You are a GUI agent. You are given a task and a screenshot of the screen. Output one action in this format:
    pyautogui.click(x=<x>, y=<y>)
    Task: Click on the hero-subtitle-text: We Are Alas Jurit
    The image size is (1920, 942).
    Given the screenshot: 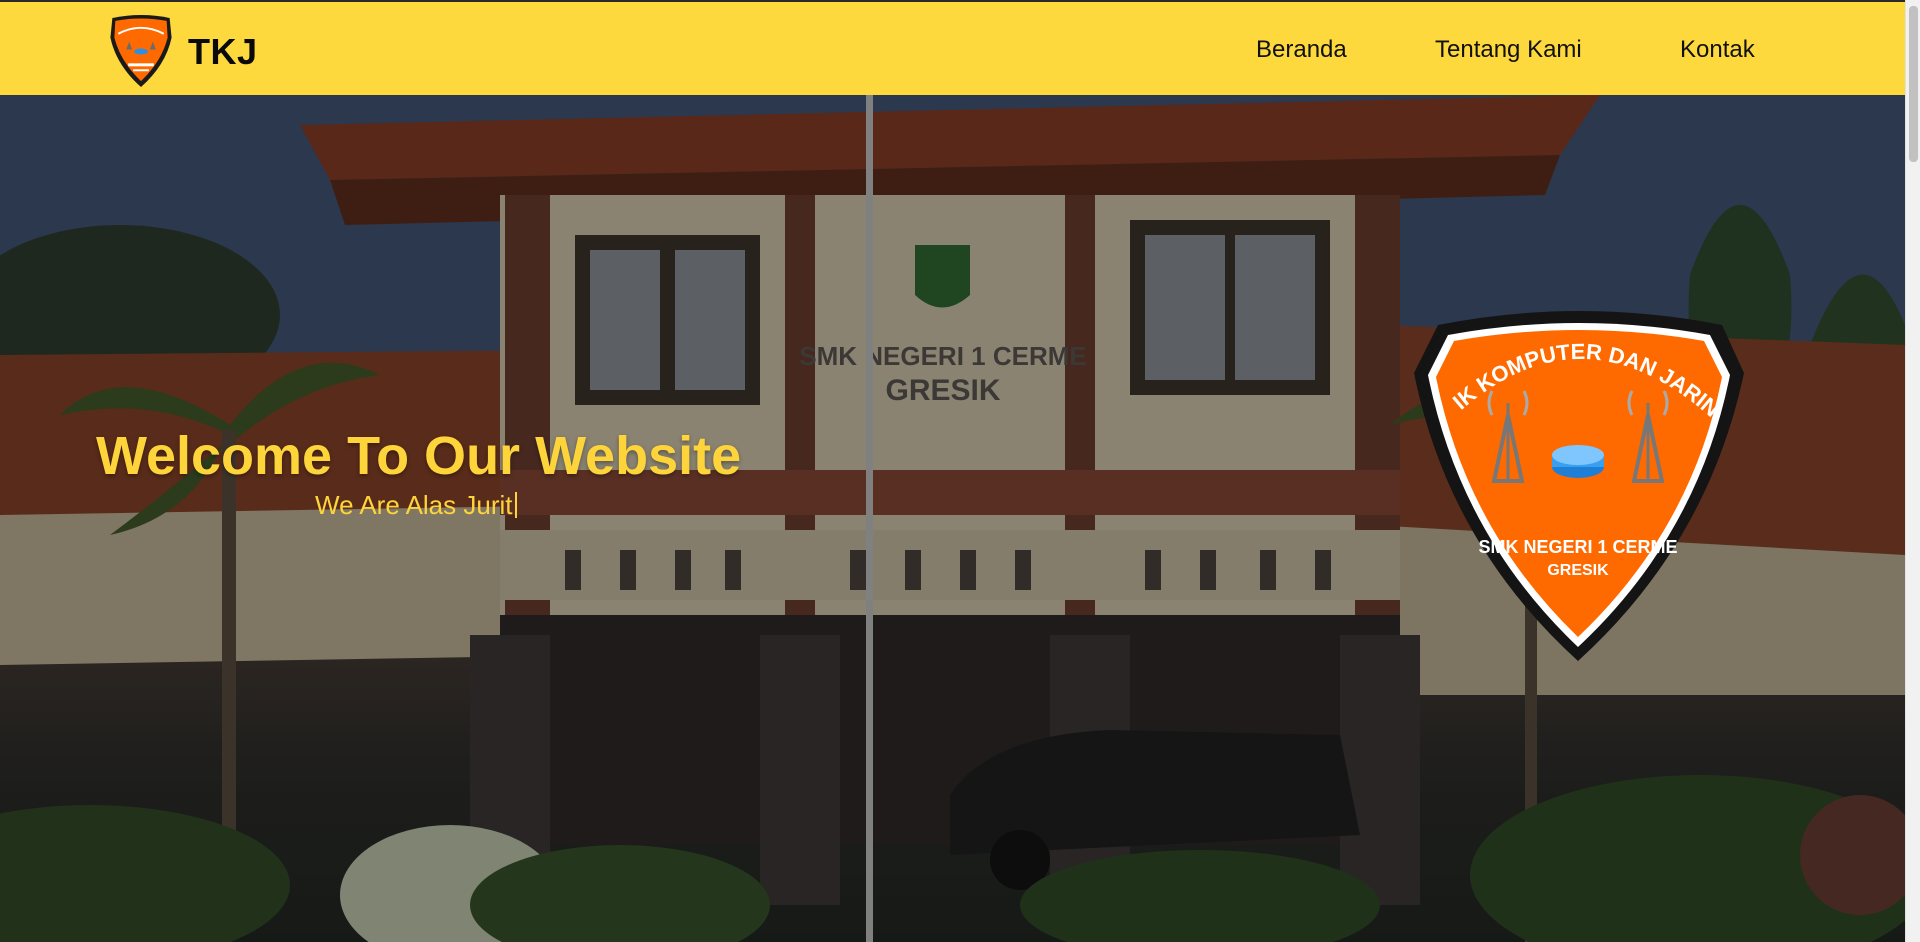 What is the action you would take?
    pyautogui.click(x=414, y=505)
    